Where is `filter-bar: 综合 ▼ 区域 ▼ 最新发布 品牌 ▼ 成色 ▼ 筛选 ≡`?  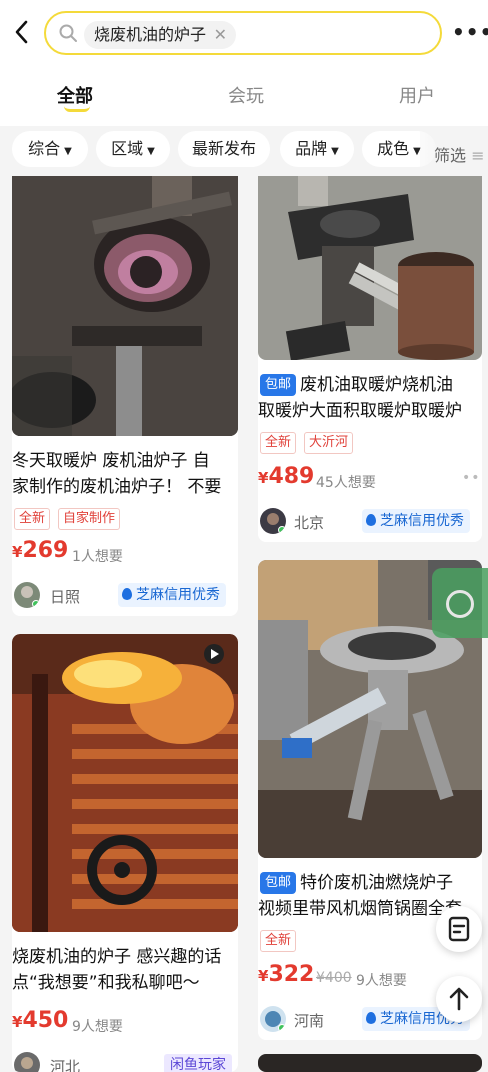
filter-bar: 综合 ▼ 区域 ▼ 最新发布 品牌 ▼ 成色 ▼ 筛选 ≡ is located at coordinates (244, 151).